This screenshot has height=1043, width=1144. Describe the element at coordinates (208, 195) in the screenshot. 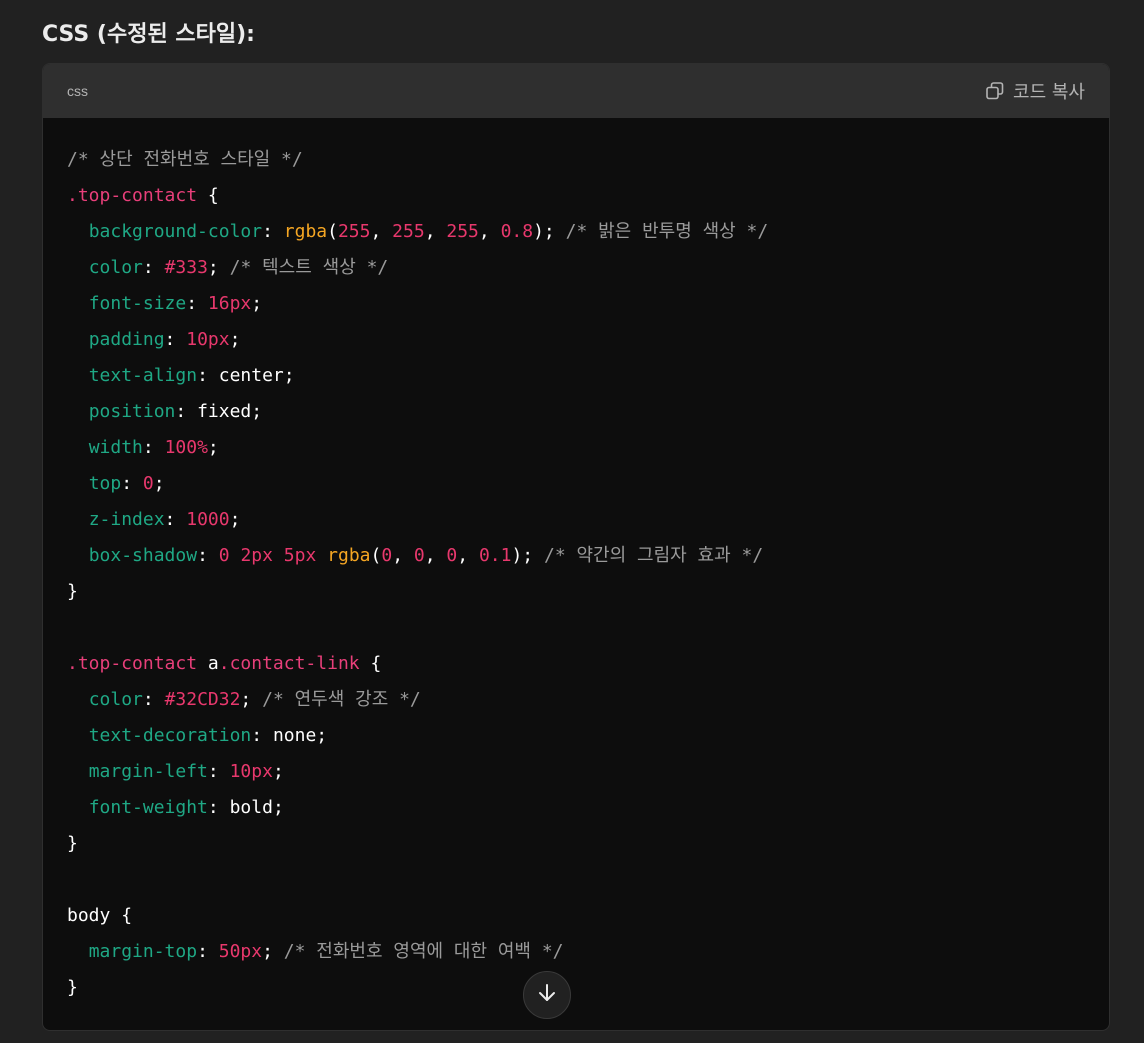

I see `code-token-punct: {` at that location.